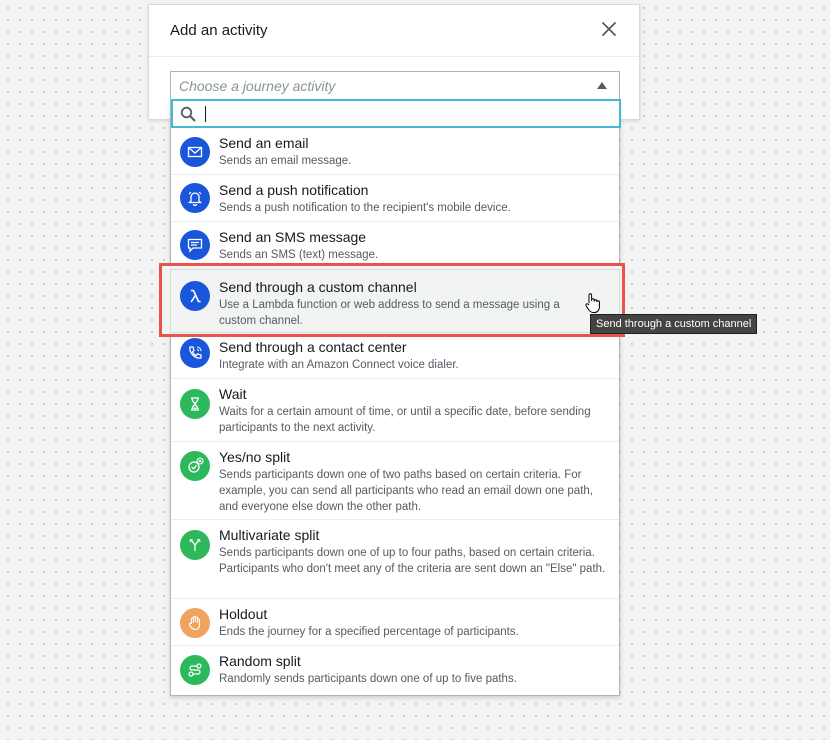  What do you see at coordinates (602, 85) in the screenshot?
I see `caret-up-icon` at bounding box center [602, 85].